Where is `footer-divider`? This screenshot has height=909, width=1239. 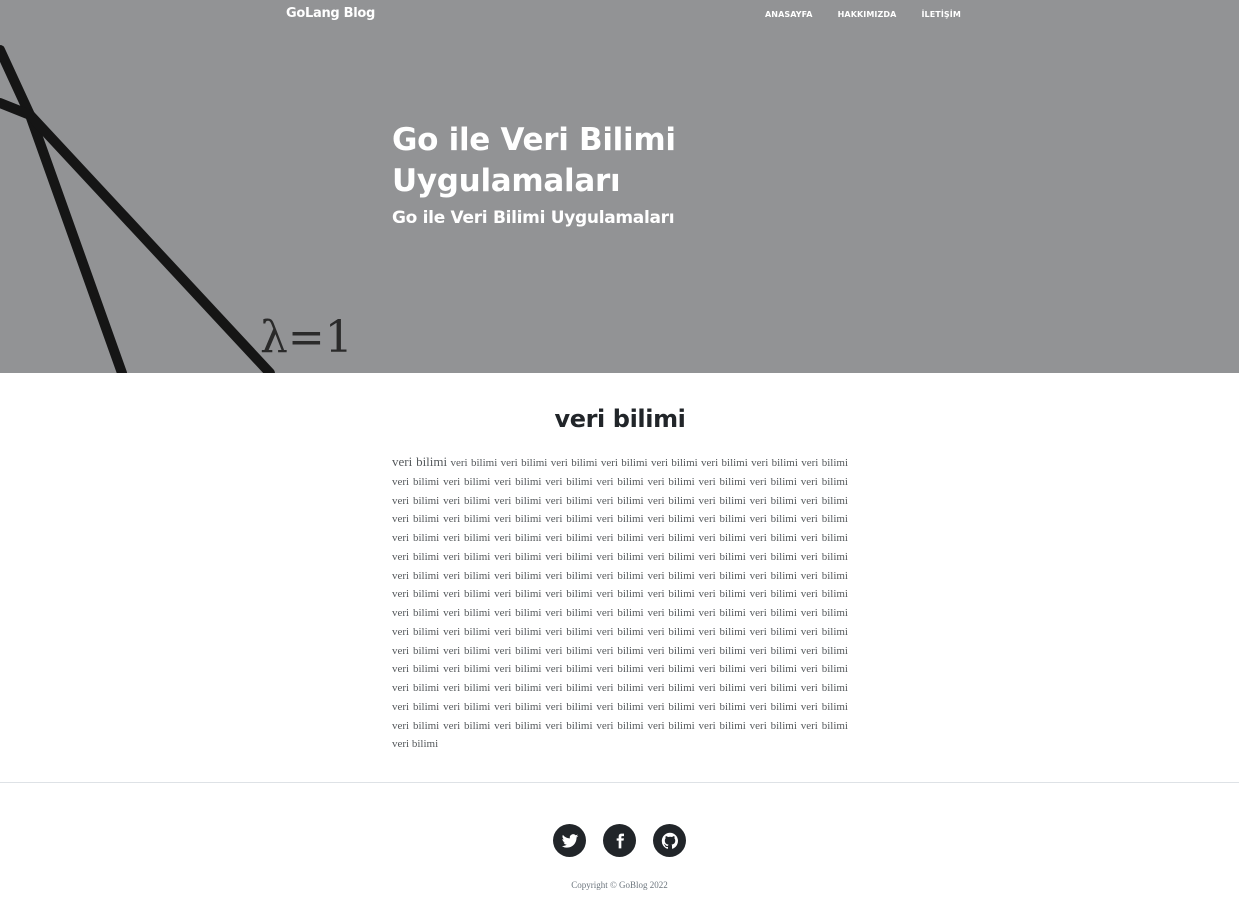 footer-divider is located at coordinates (619, 782).